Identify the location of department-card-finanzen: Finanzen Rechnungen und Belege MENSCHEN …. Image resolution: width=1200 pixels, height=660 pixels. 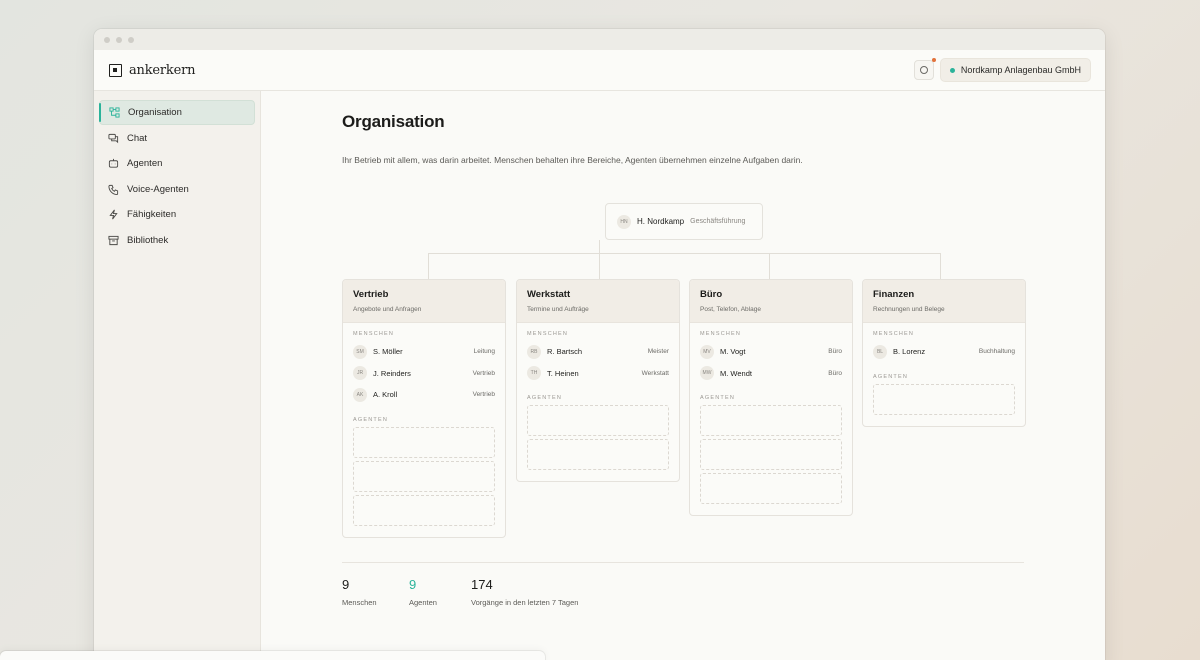
(944, 353).